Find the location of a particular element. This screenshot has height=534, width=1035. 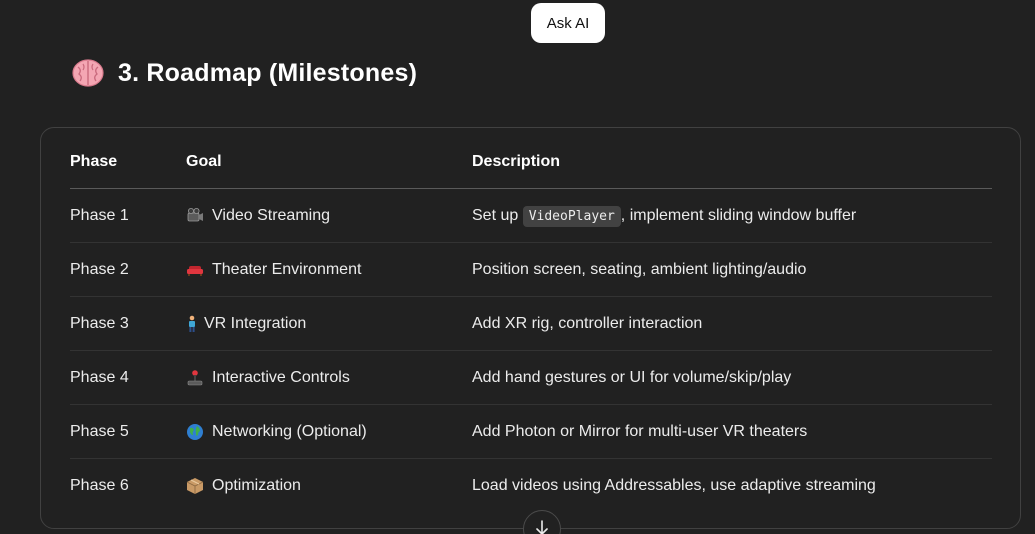

person-standing-icon is located at coordinates (192, 324).